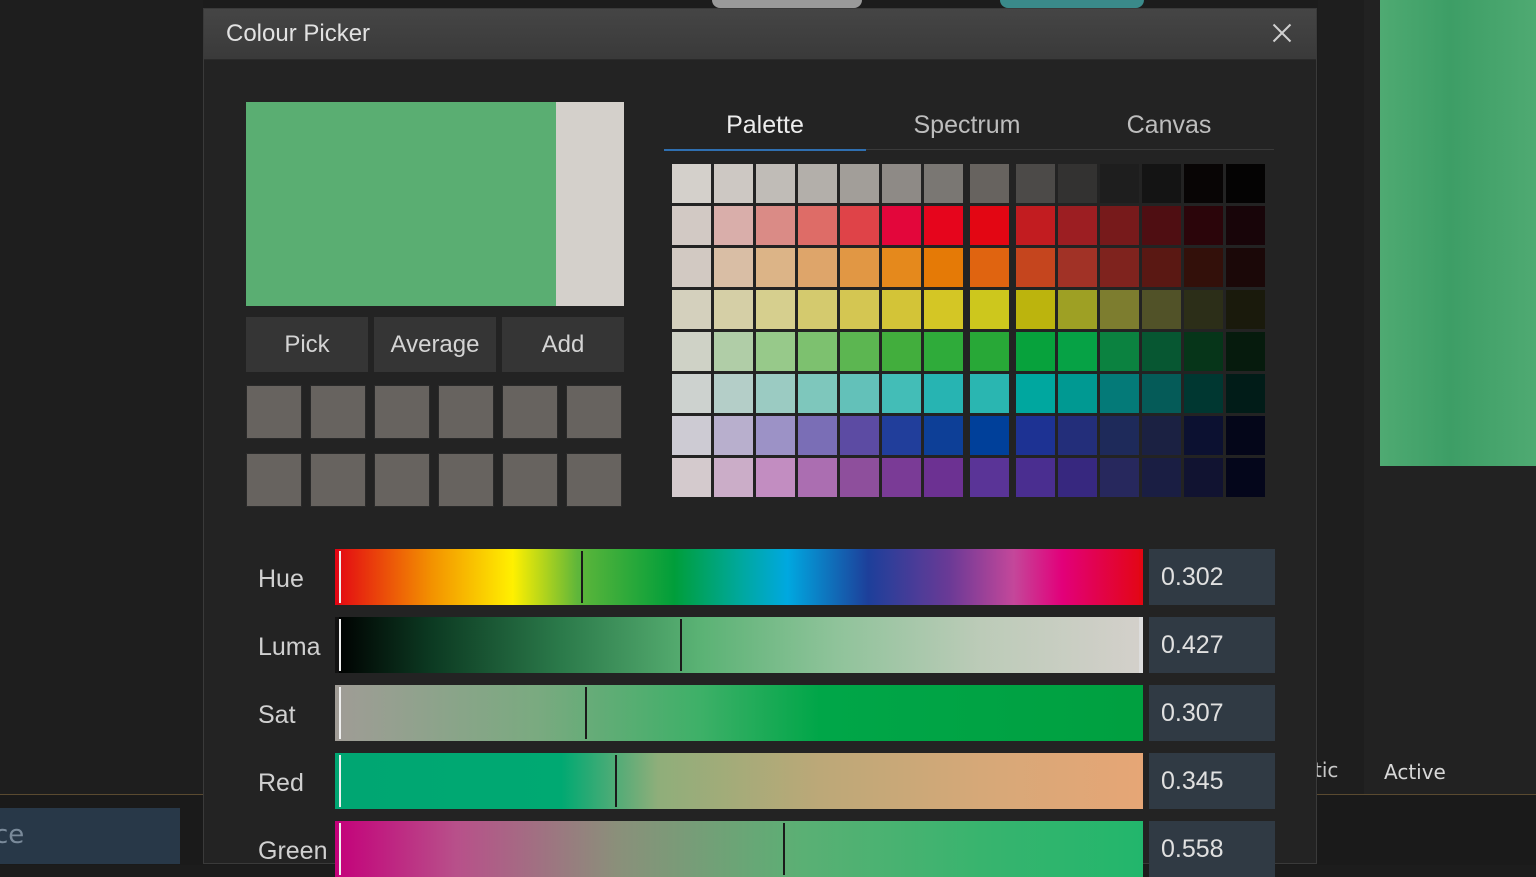 This screenshot has width=1536, height=877. I want to click on luma-value: 0.427, so click(1212, 645).